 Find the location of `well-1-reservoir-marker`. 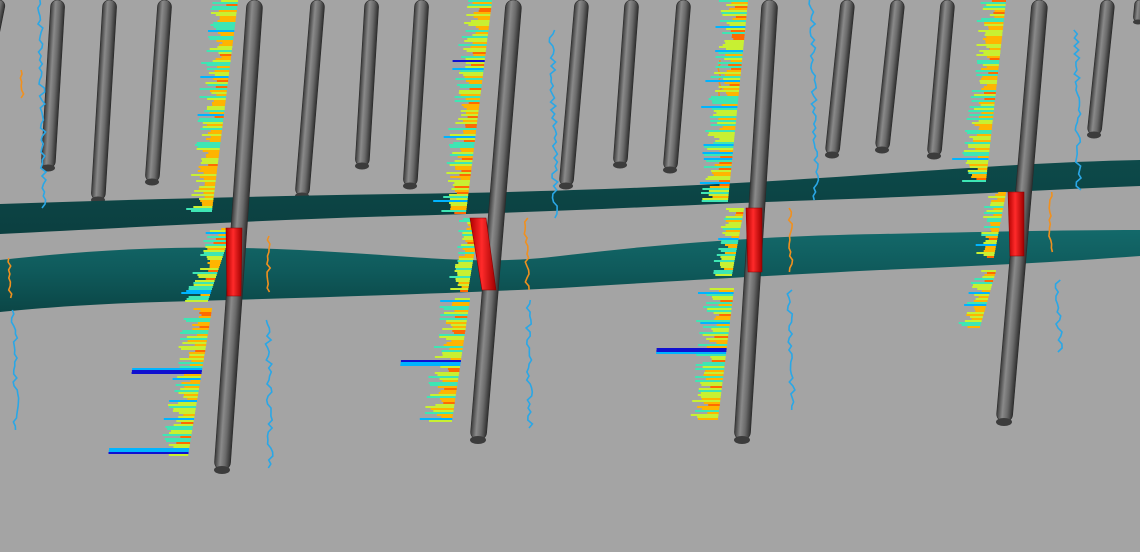

well-1-reservoir-marker is located at coordinates (234, 262).